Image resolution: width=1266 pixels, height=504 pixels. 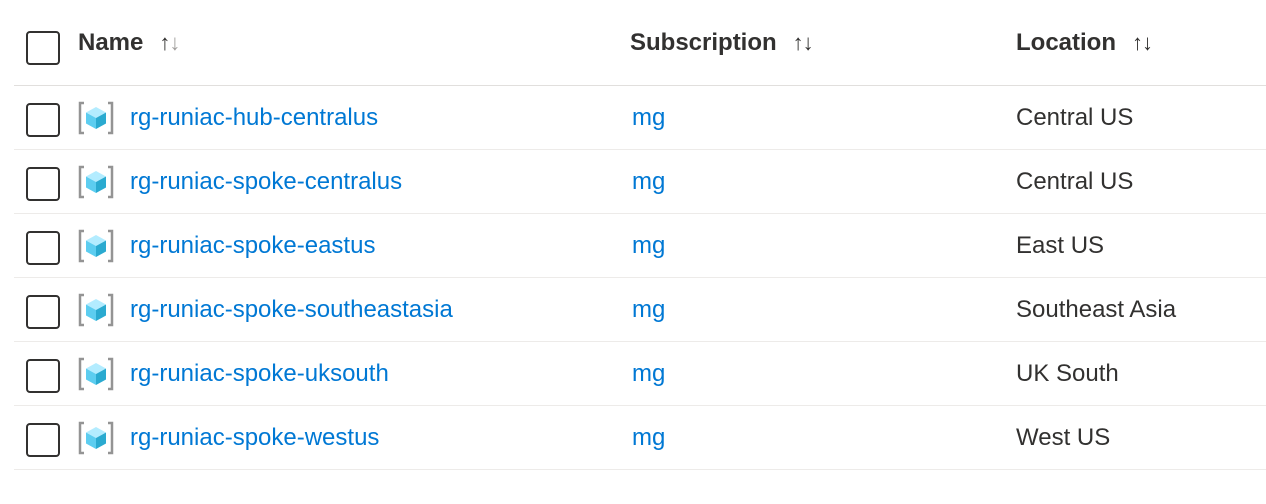 I want to click on column-header-subscription: Subscription ↑↓, so click(x=722, y=43).